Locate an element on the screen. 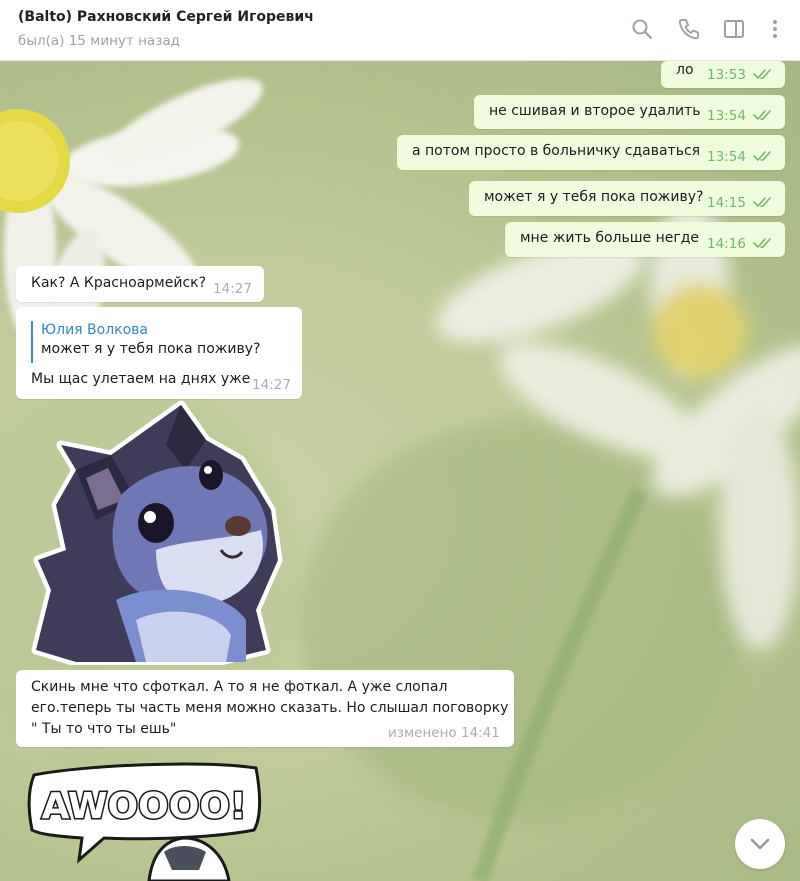 This screenshot has height=881, width=800. message-text: ло is located at coordinates (685, 70).